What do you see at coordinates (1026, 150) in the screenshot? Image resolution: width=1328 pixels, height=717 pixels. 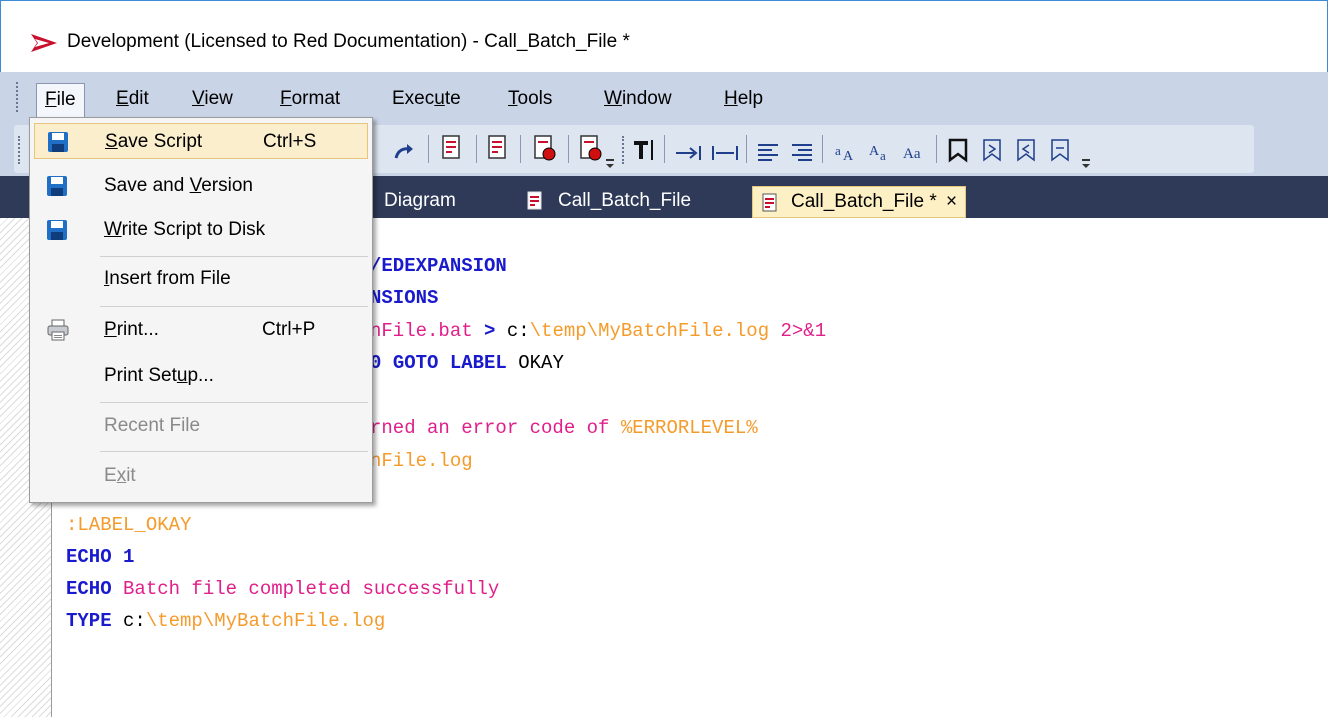 I see `bookmark-prev-icon` at bounding box center [1026, 150].